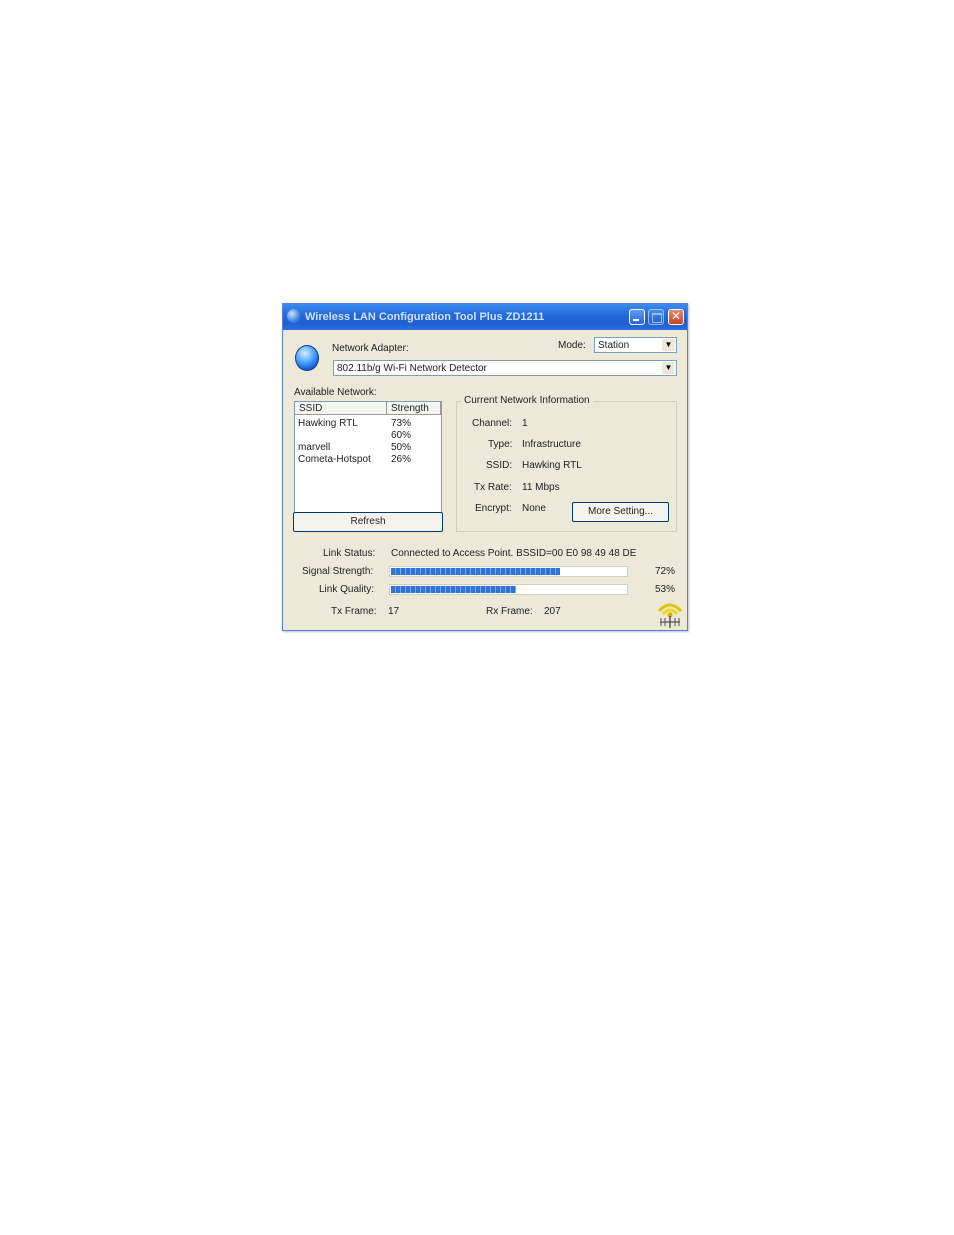 The image size is (954, 1235). Describe the element at coordinates (505, 368) in the screenshot. I see `network-adapter-select: 802.11b/g Wi-Fi Network Detector ▼` at that location.